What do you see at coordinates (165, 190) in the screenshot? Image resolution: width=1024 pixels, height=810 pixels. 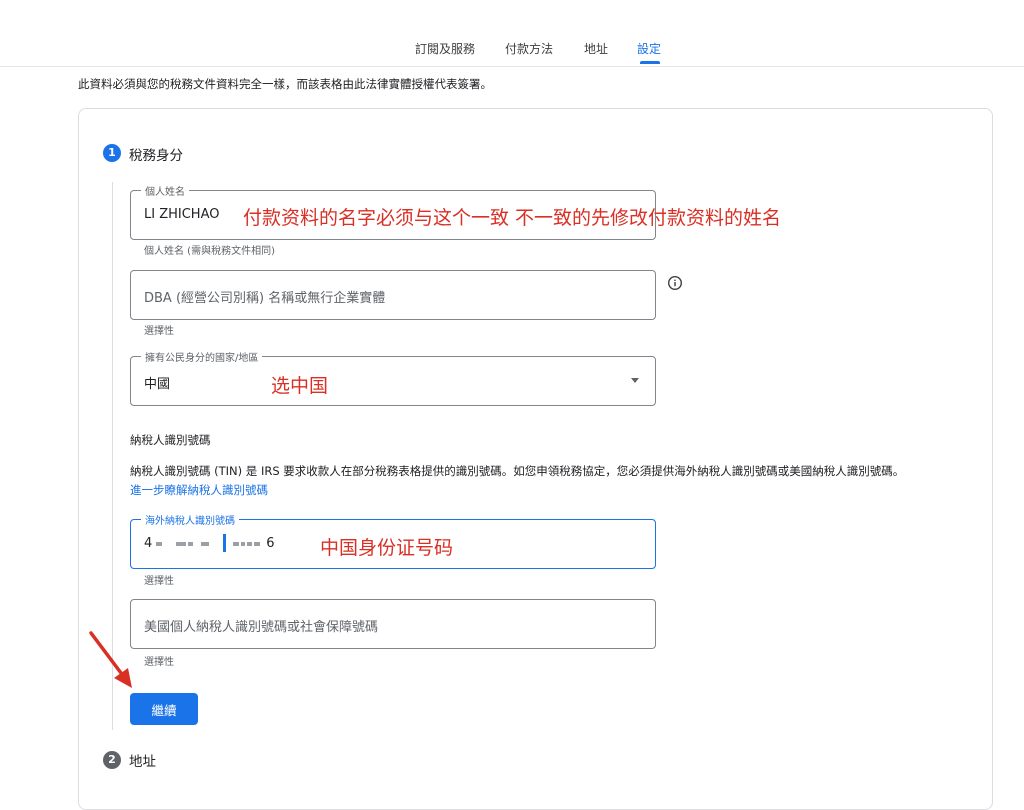 I see `individual-name-label: 個人姓名` at bounding box center [165, 190].